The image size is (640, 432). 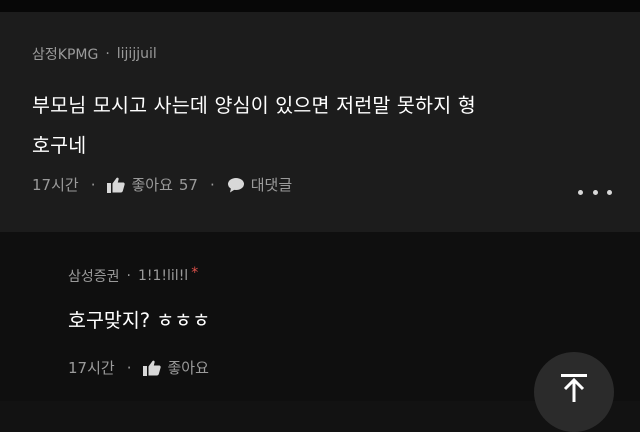 What do you see at coordinates (195, 273) in the screenshot?
I see `required-mark: *` at bounding box center [195, 273].